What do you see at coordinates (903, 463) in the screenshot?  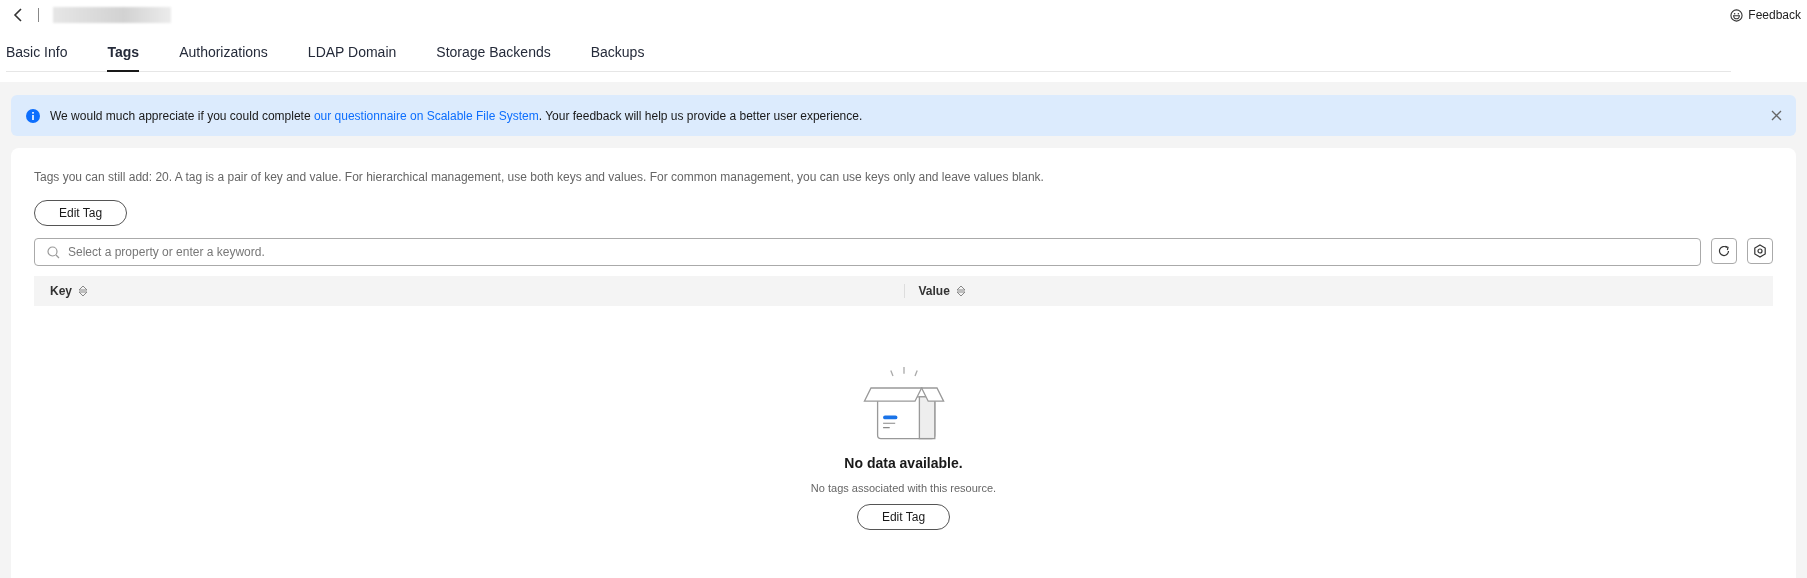 I see `empty-title: No data available.` at bounding box center [903, 463].